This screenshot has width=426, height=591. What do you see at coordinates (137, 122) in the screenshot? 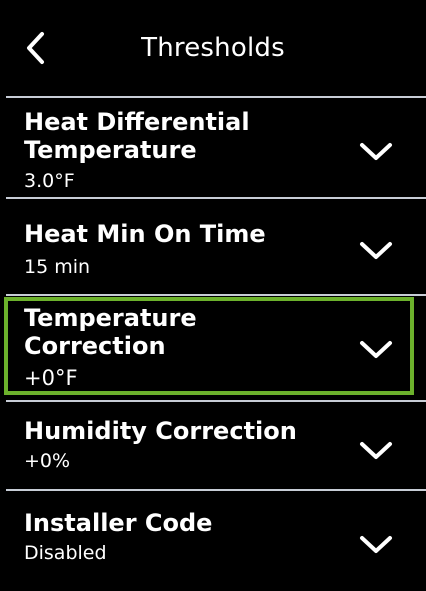
I see `setting-label-line1: Heat Differential` at bounding box center [137, 122].